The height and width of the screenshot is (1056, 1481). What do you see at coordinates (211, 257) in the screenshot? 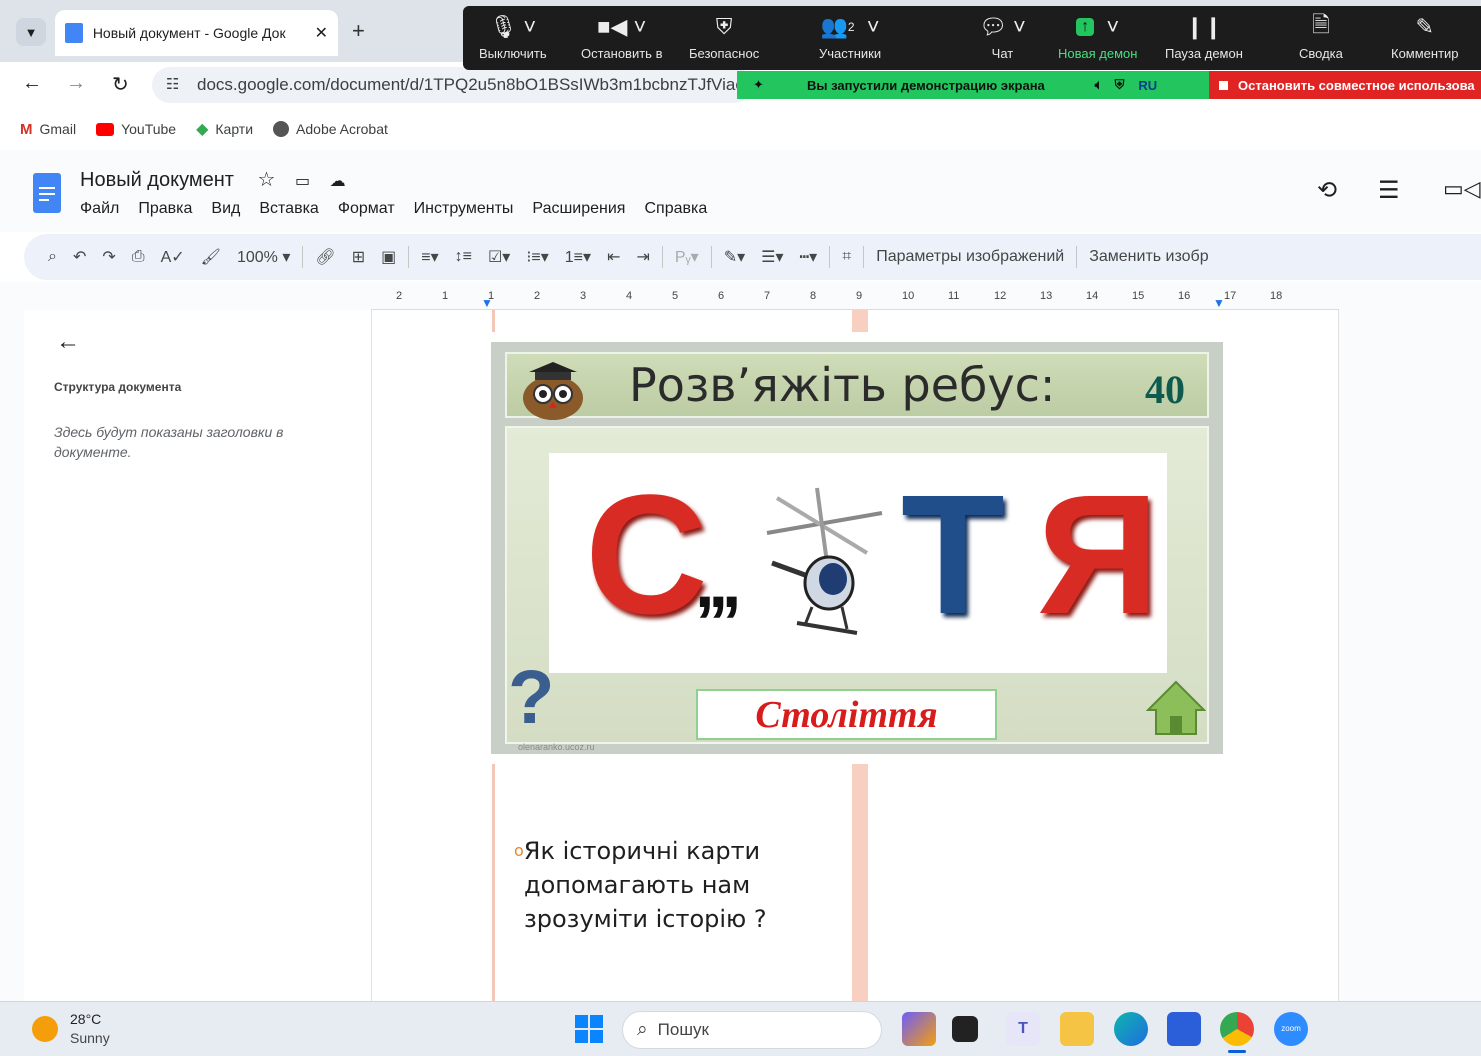
I see `paint-format-icon: 🖌︎` at bounding box center [211, 257].